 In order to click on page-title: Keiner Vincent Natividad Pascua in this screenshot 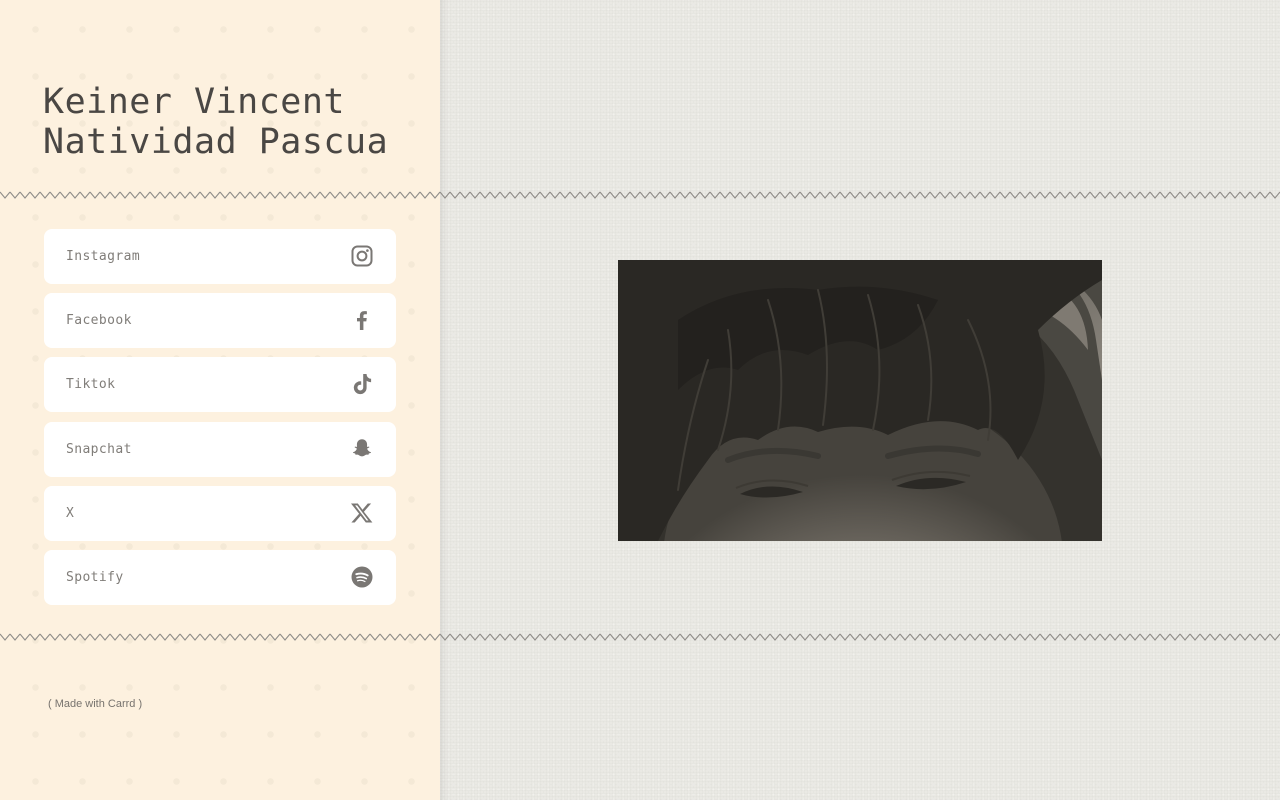, I will do `click(238, 122)`.